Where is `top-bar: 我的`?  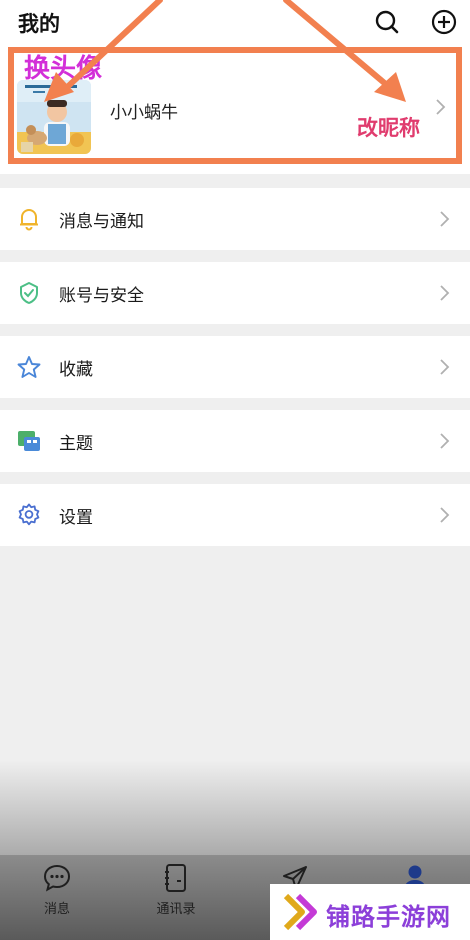 top-bar: 我的 is located at coordinates (235, 22).